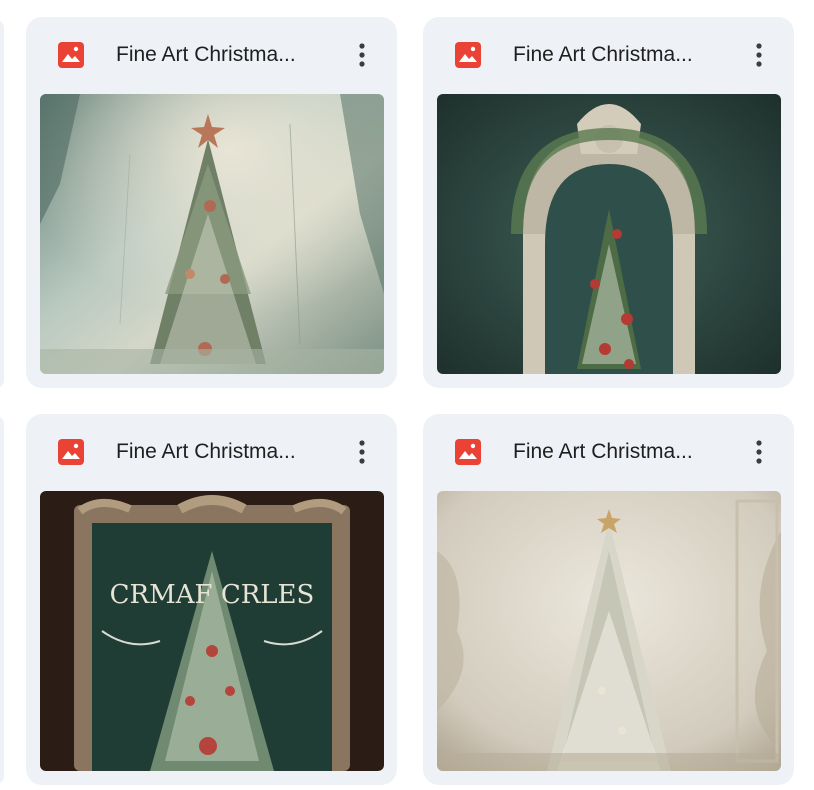 This screenshot has height=790, width=814. I want to click on christmas-tree-teal-wall-thumbnail, so click(212, 234).